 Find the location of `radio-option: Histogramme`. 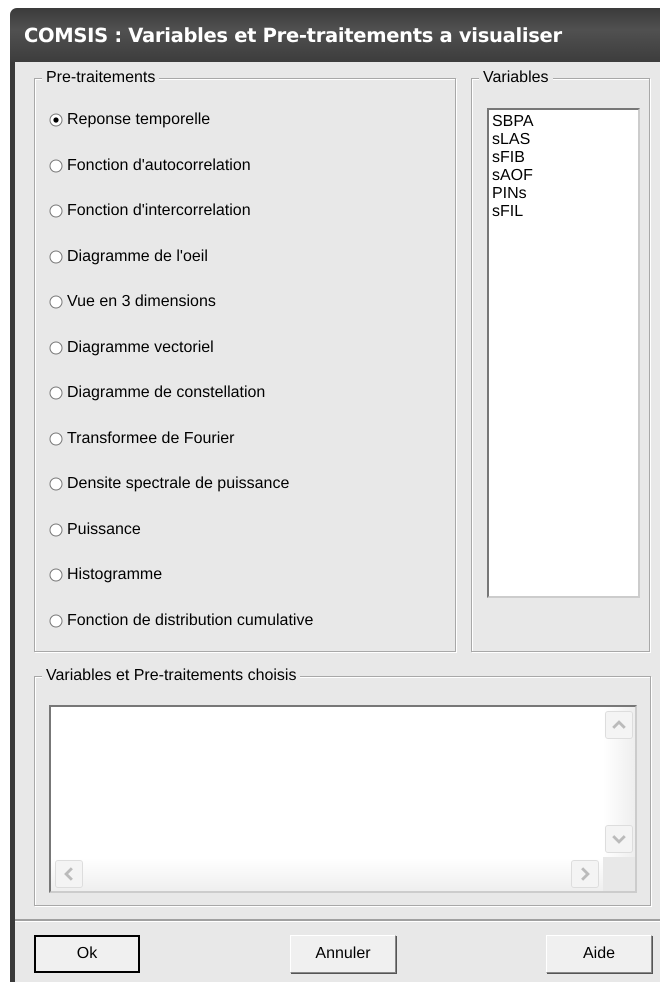

radio-option: Histogramme is located at coordinates (252, 575).